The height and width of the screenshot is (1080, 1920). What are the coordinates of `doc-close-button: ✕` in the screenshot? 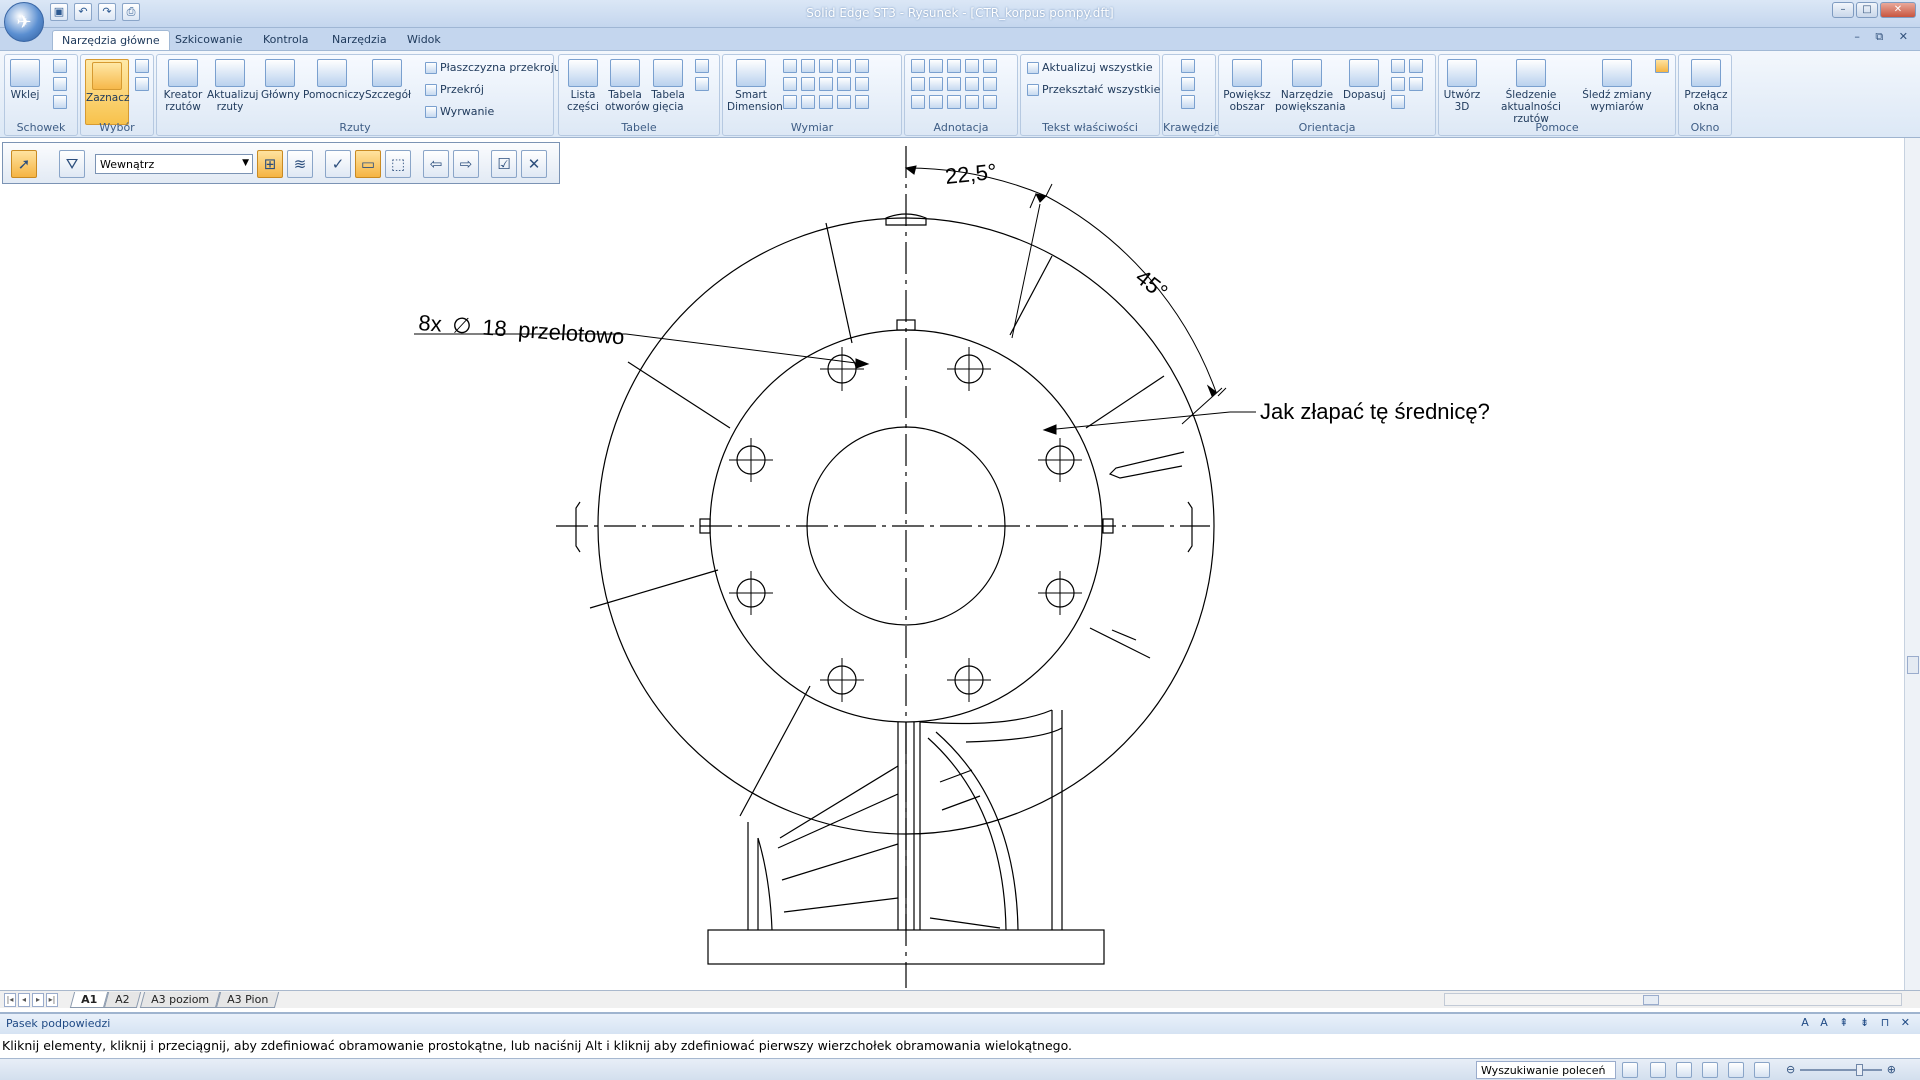 It's located at (1906, 36).